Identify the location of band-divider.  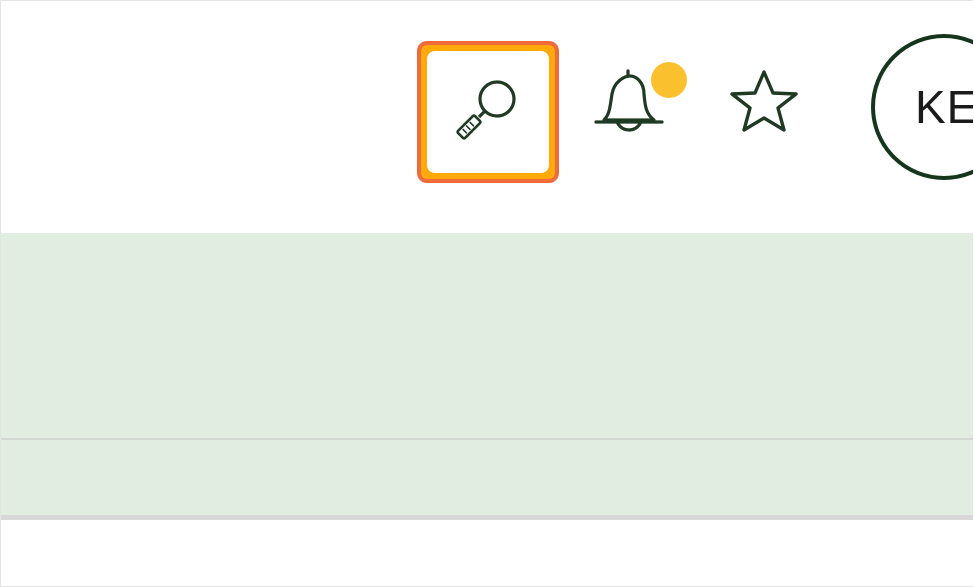
(487, 439).